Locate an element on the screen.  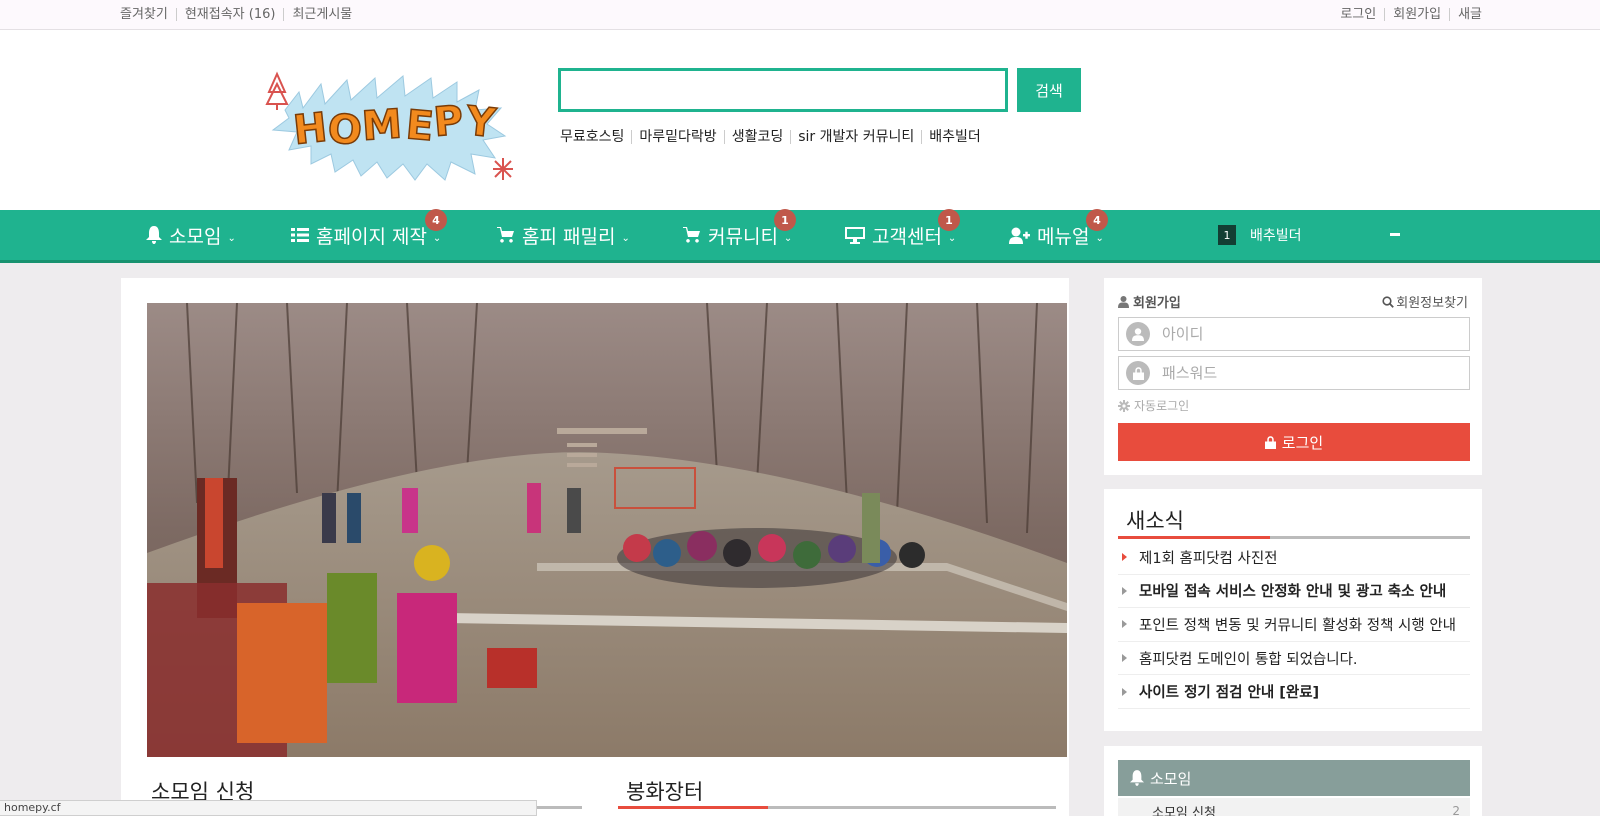
site-logo: H O M E P Y is located at coordinates (395, 126).